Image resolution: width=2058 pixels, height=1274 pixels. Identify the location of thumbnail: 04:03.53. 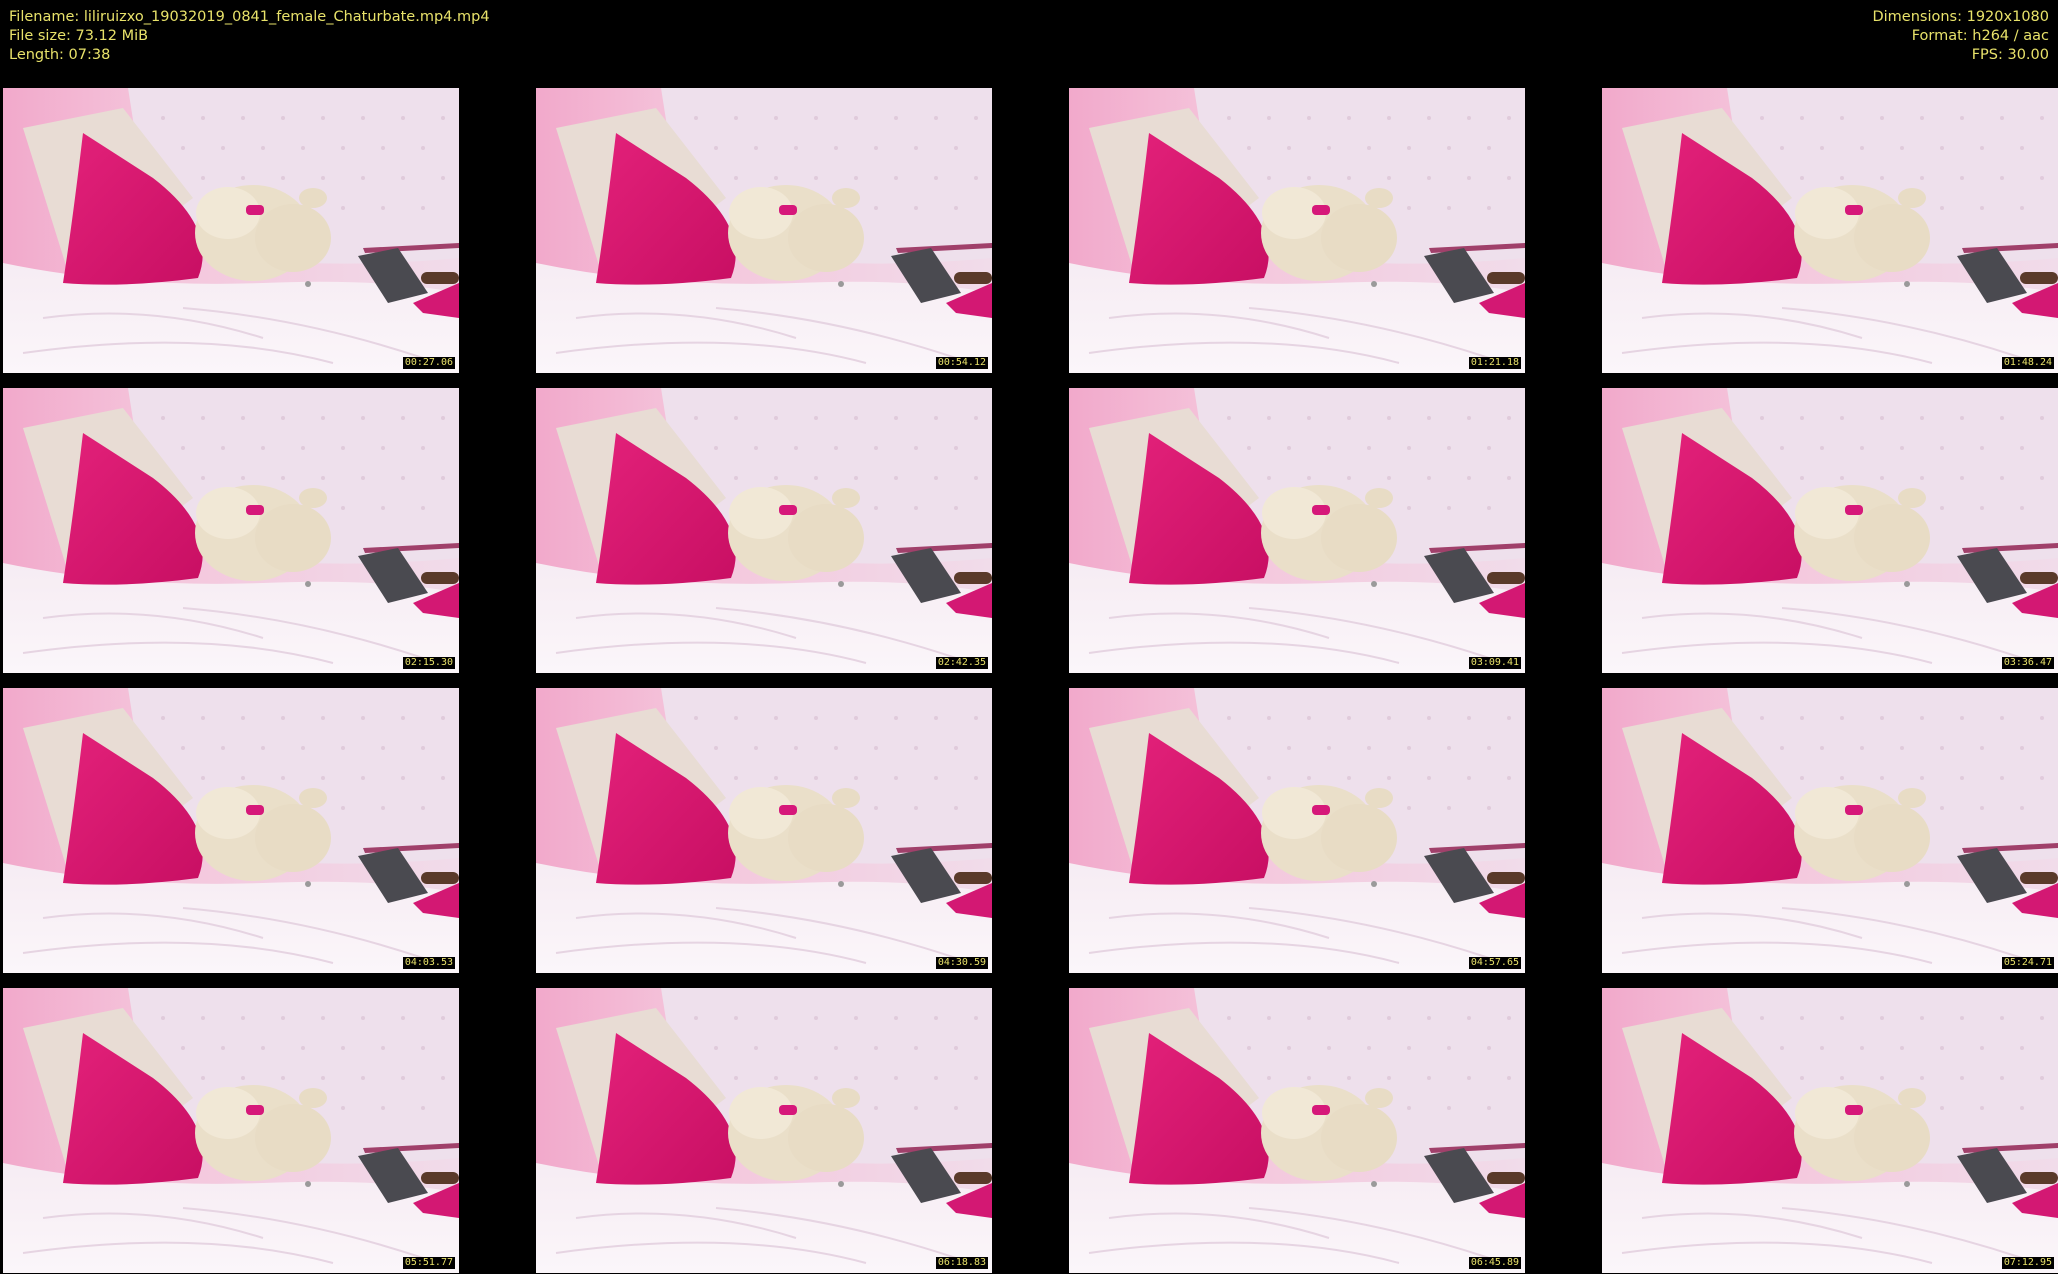
(231, 830).